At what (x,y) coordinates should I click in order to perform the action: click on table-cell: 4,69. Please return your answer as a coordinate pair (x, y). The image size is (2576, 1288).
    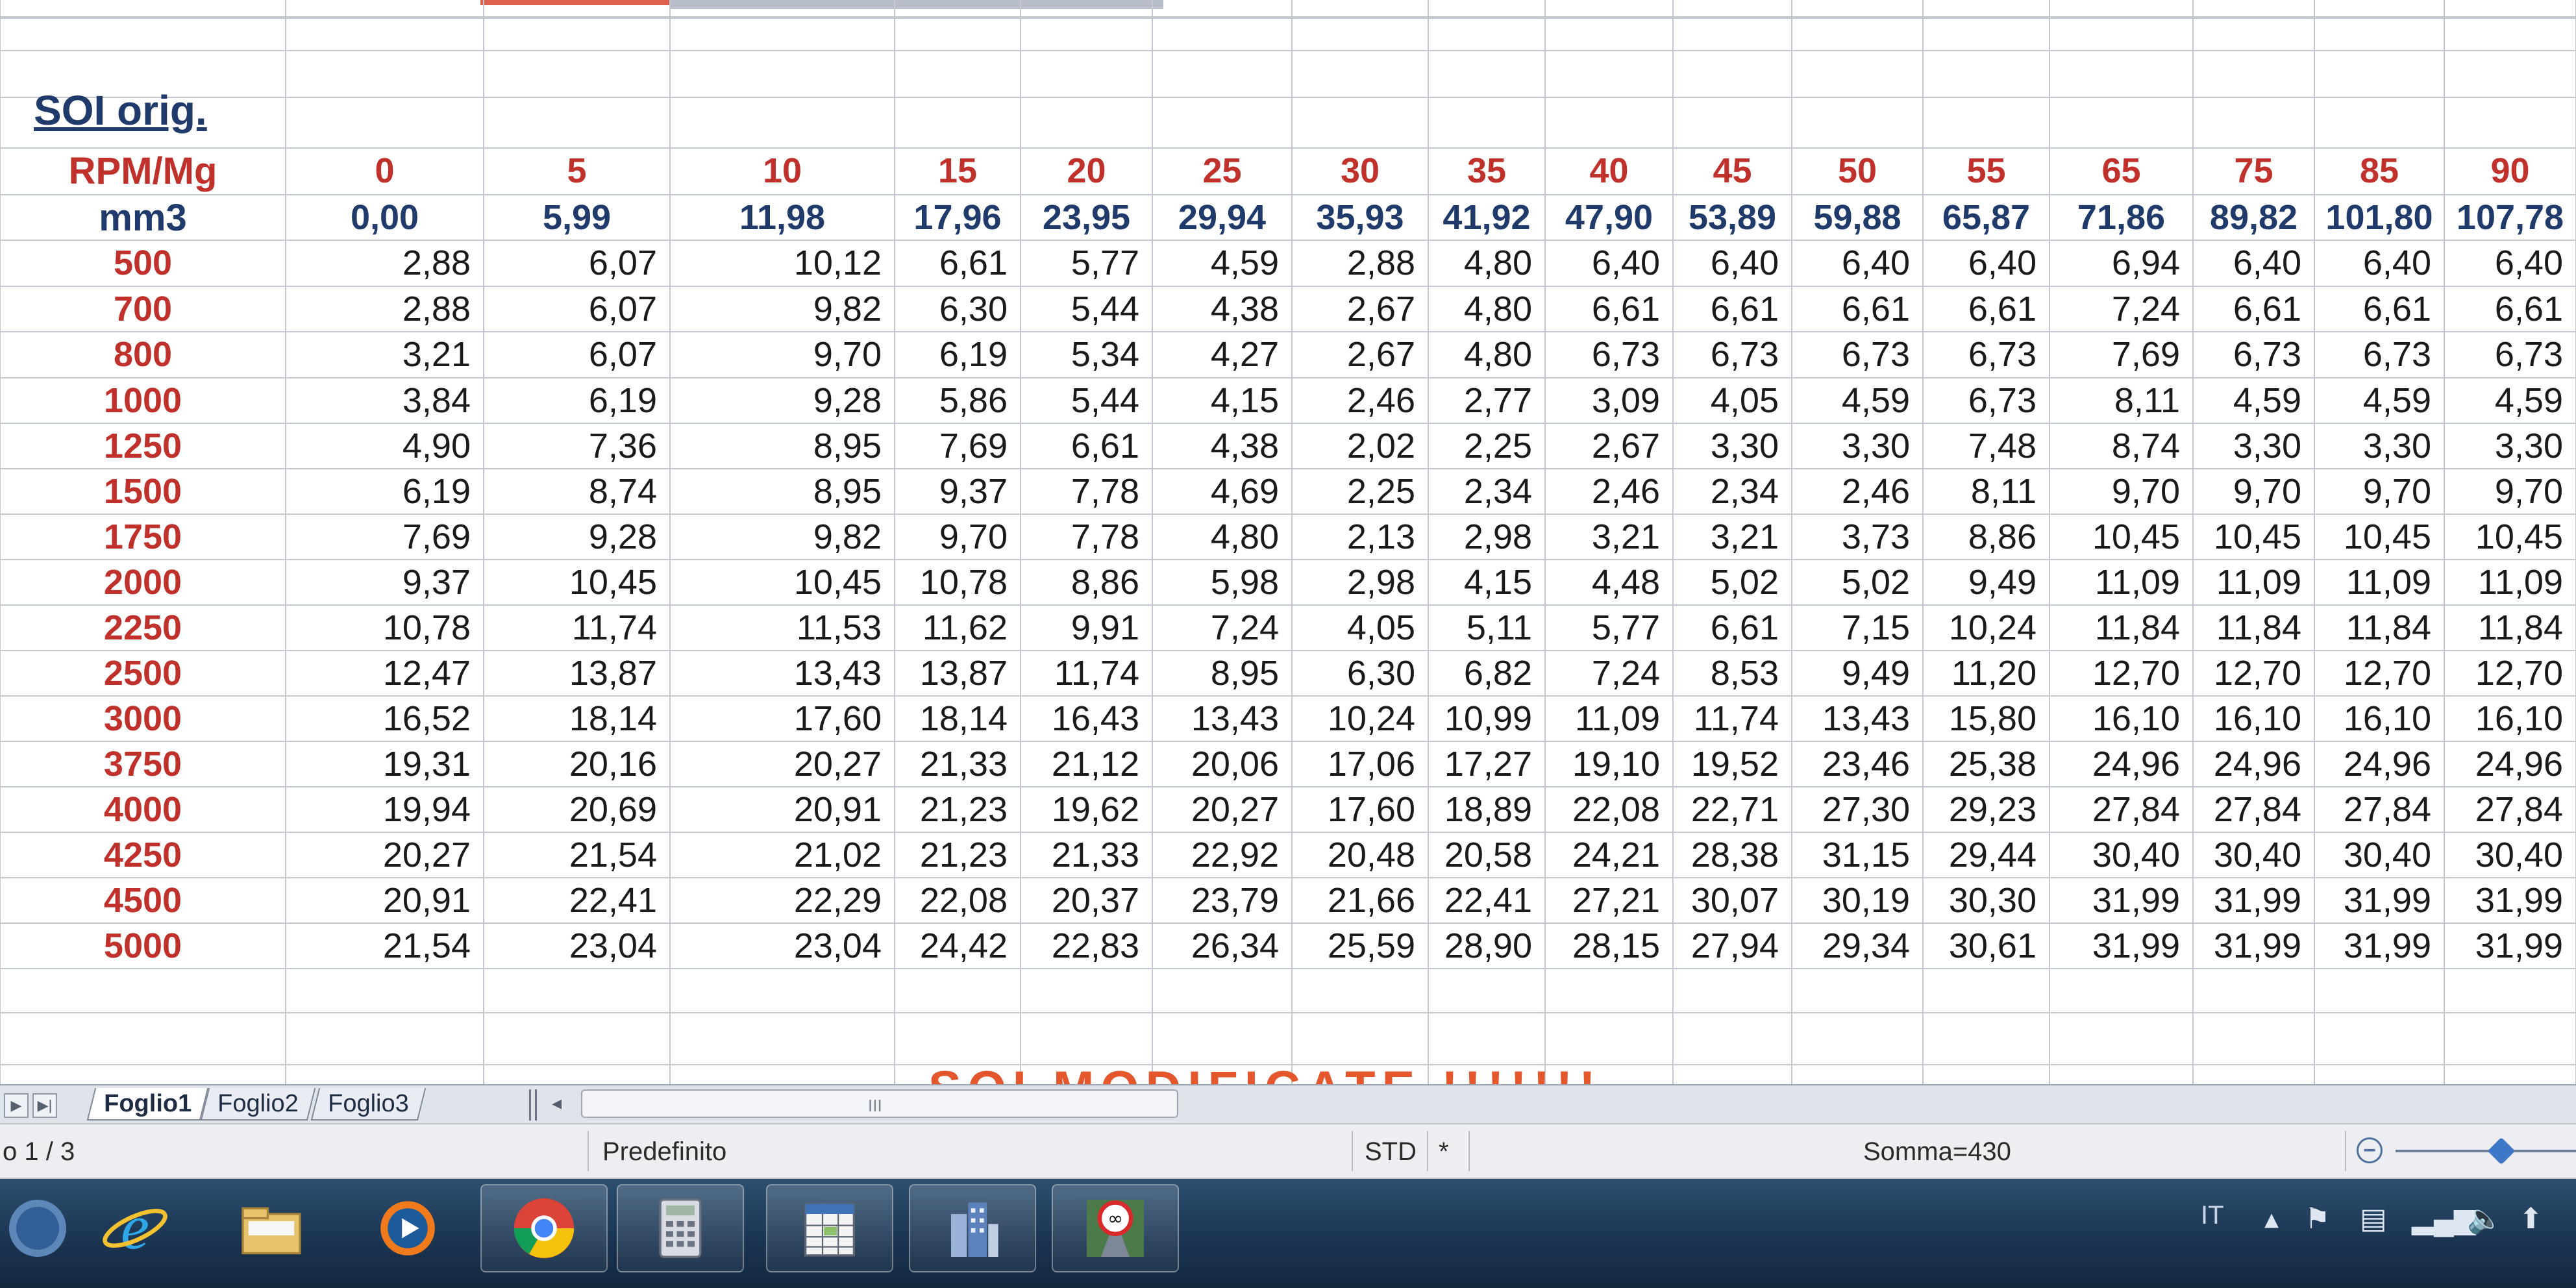
    Looking at the image, I should click on (1222, 491).